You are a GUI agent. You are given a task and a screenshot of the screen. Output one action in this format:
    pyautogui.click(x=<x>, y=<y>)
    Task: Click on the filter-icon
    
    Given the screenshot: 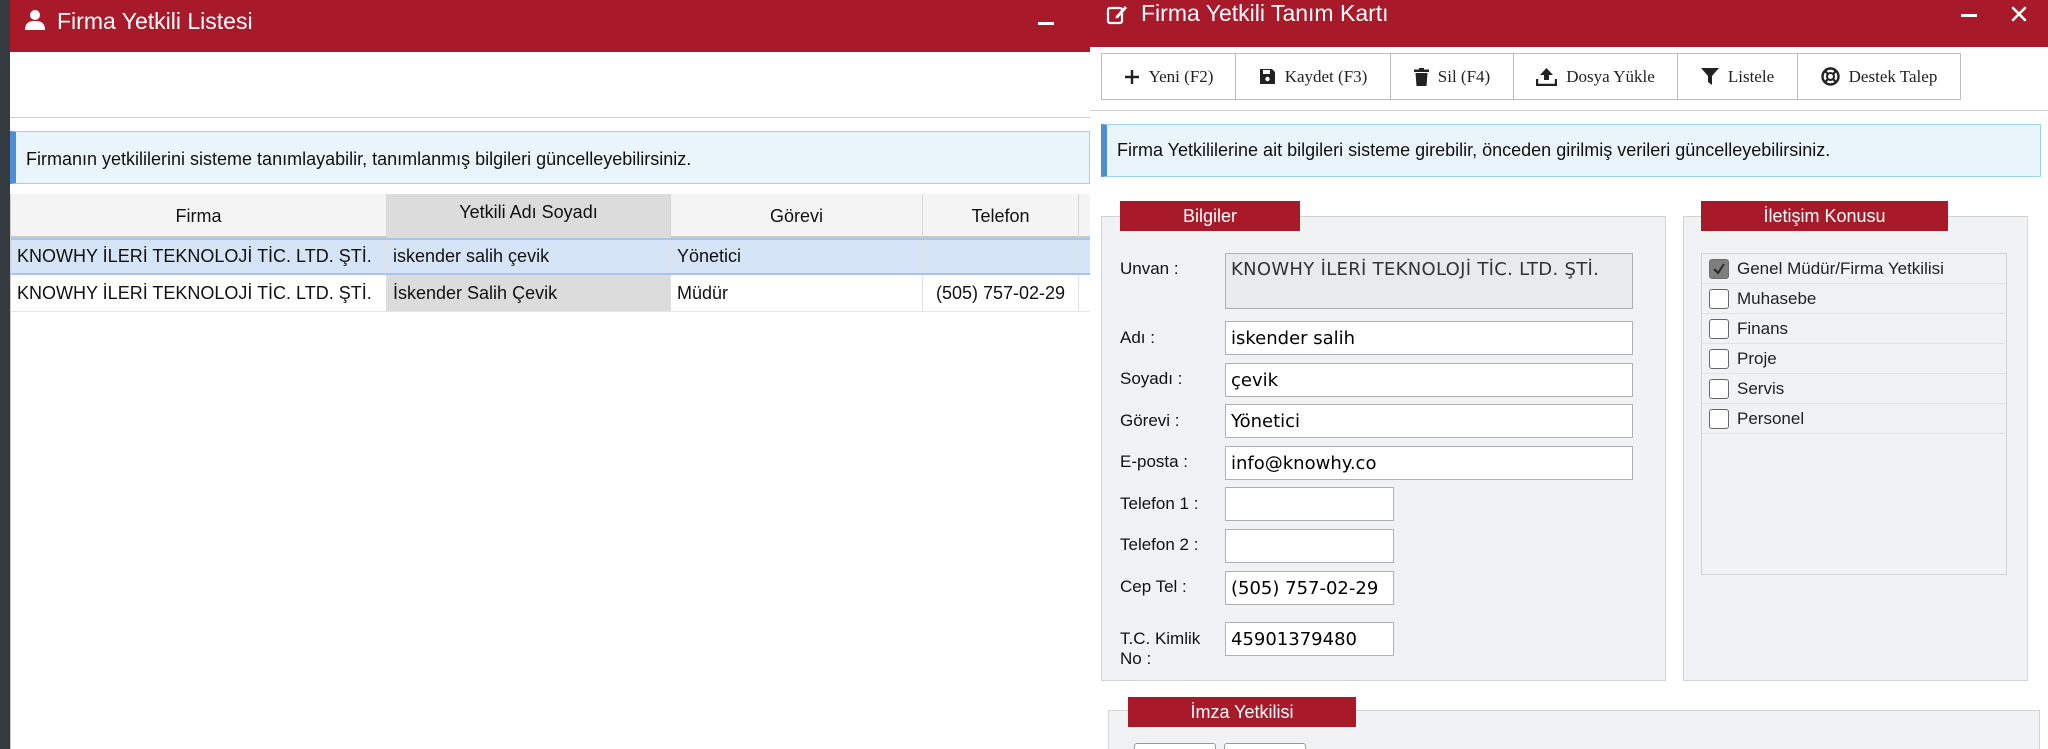 What is the action you would take?
    pyautogui.click(x=1709, y=76)
    